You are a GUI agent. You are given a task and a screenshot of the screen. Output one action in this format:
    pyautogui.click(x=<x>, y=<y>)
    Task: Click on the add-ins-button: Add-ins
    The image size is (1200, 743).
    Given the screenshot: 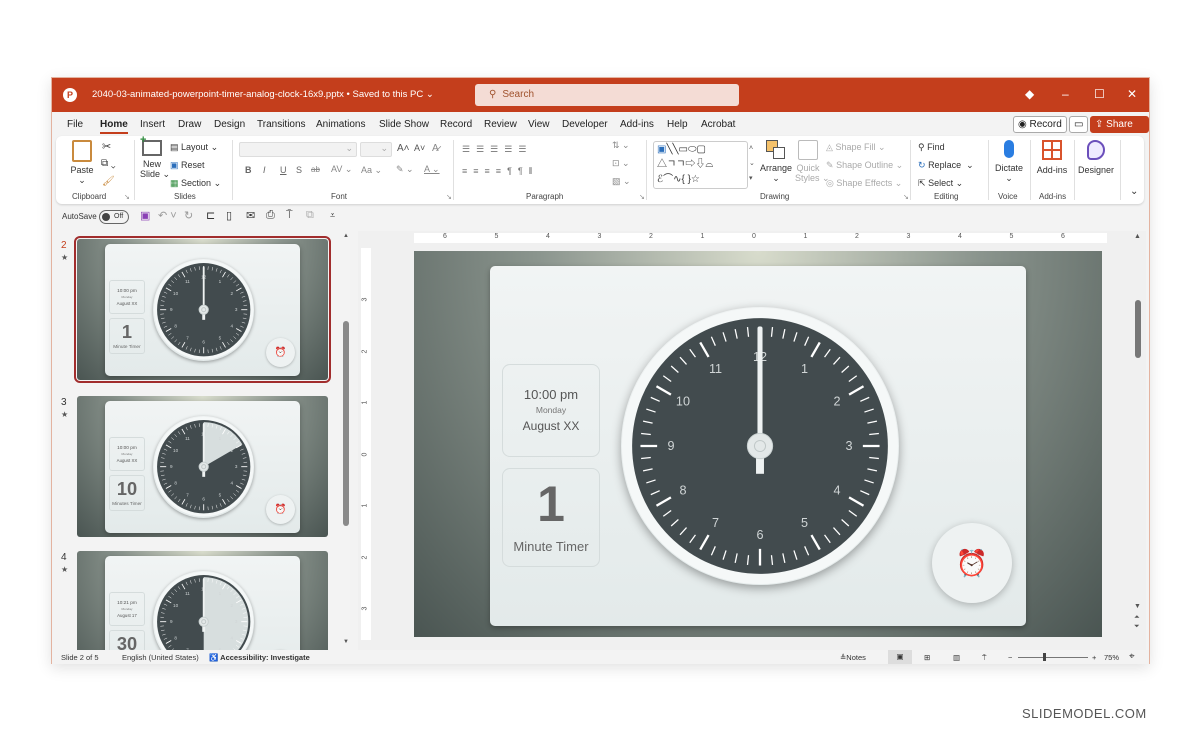 What is the action you would take?
    pyautogui.click(x=1052, y=157)
    